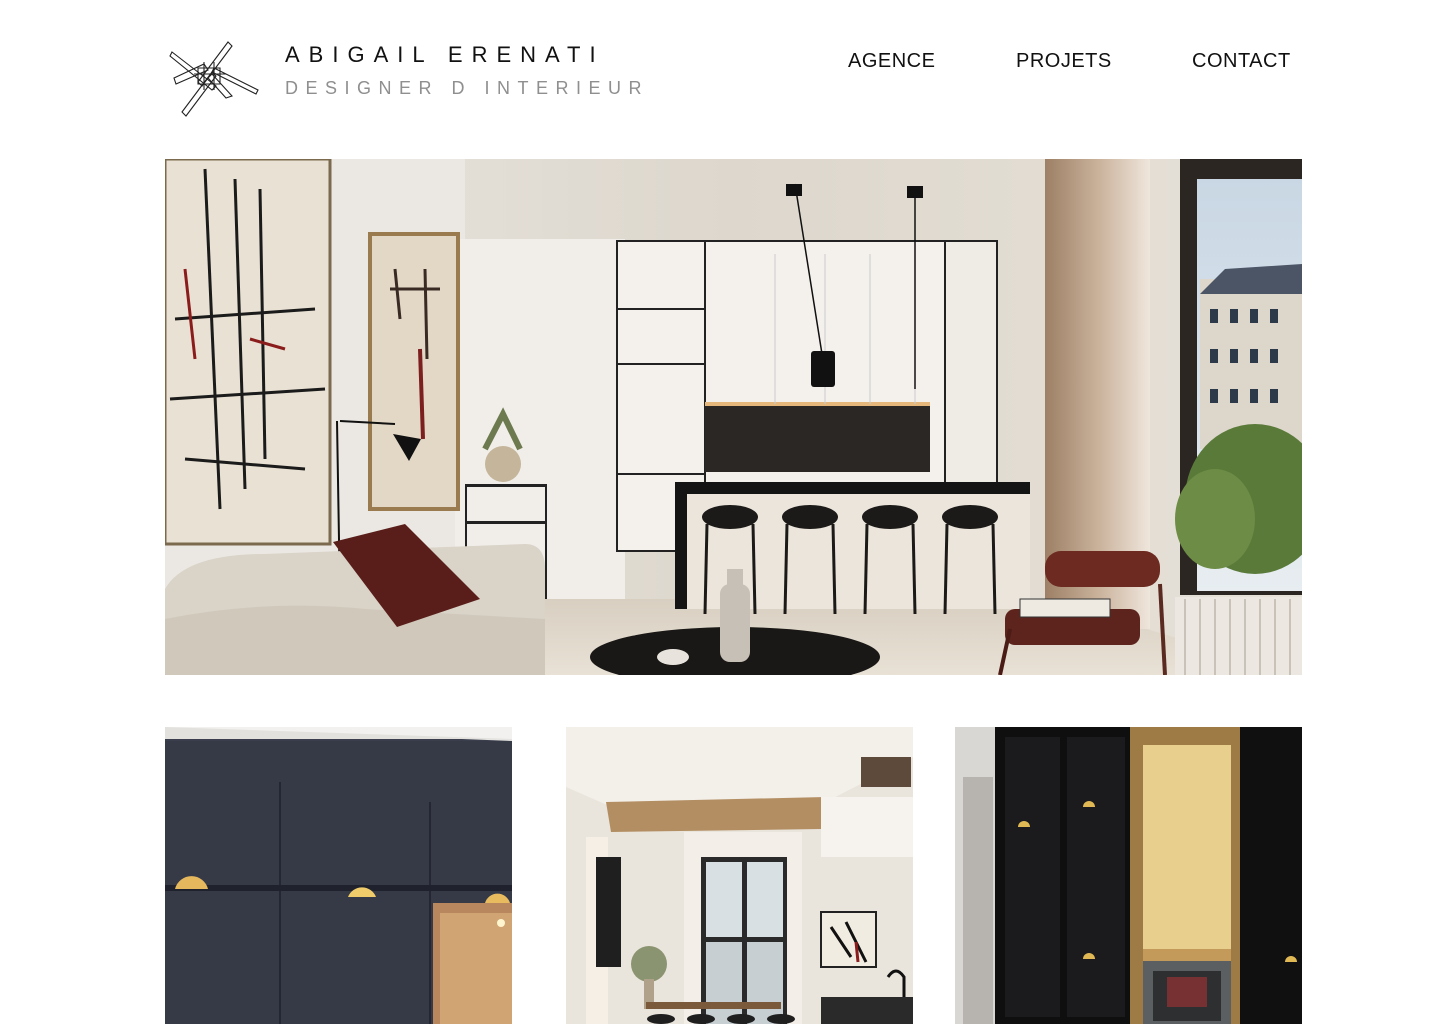 The height and width of the screenshot is (1024, 1440). I want to click on nav-projets: PROJETS, so click(1064, 61).